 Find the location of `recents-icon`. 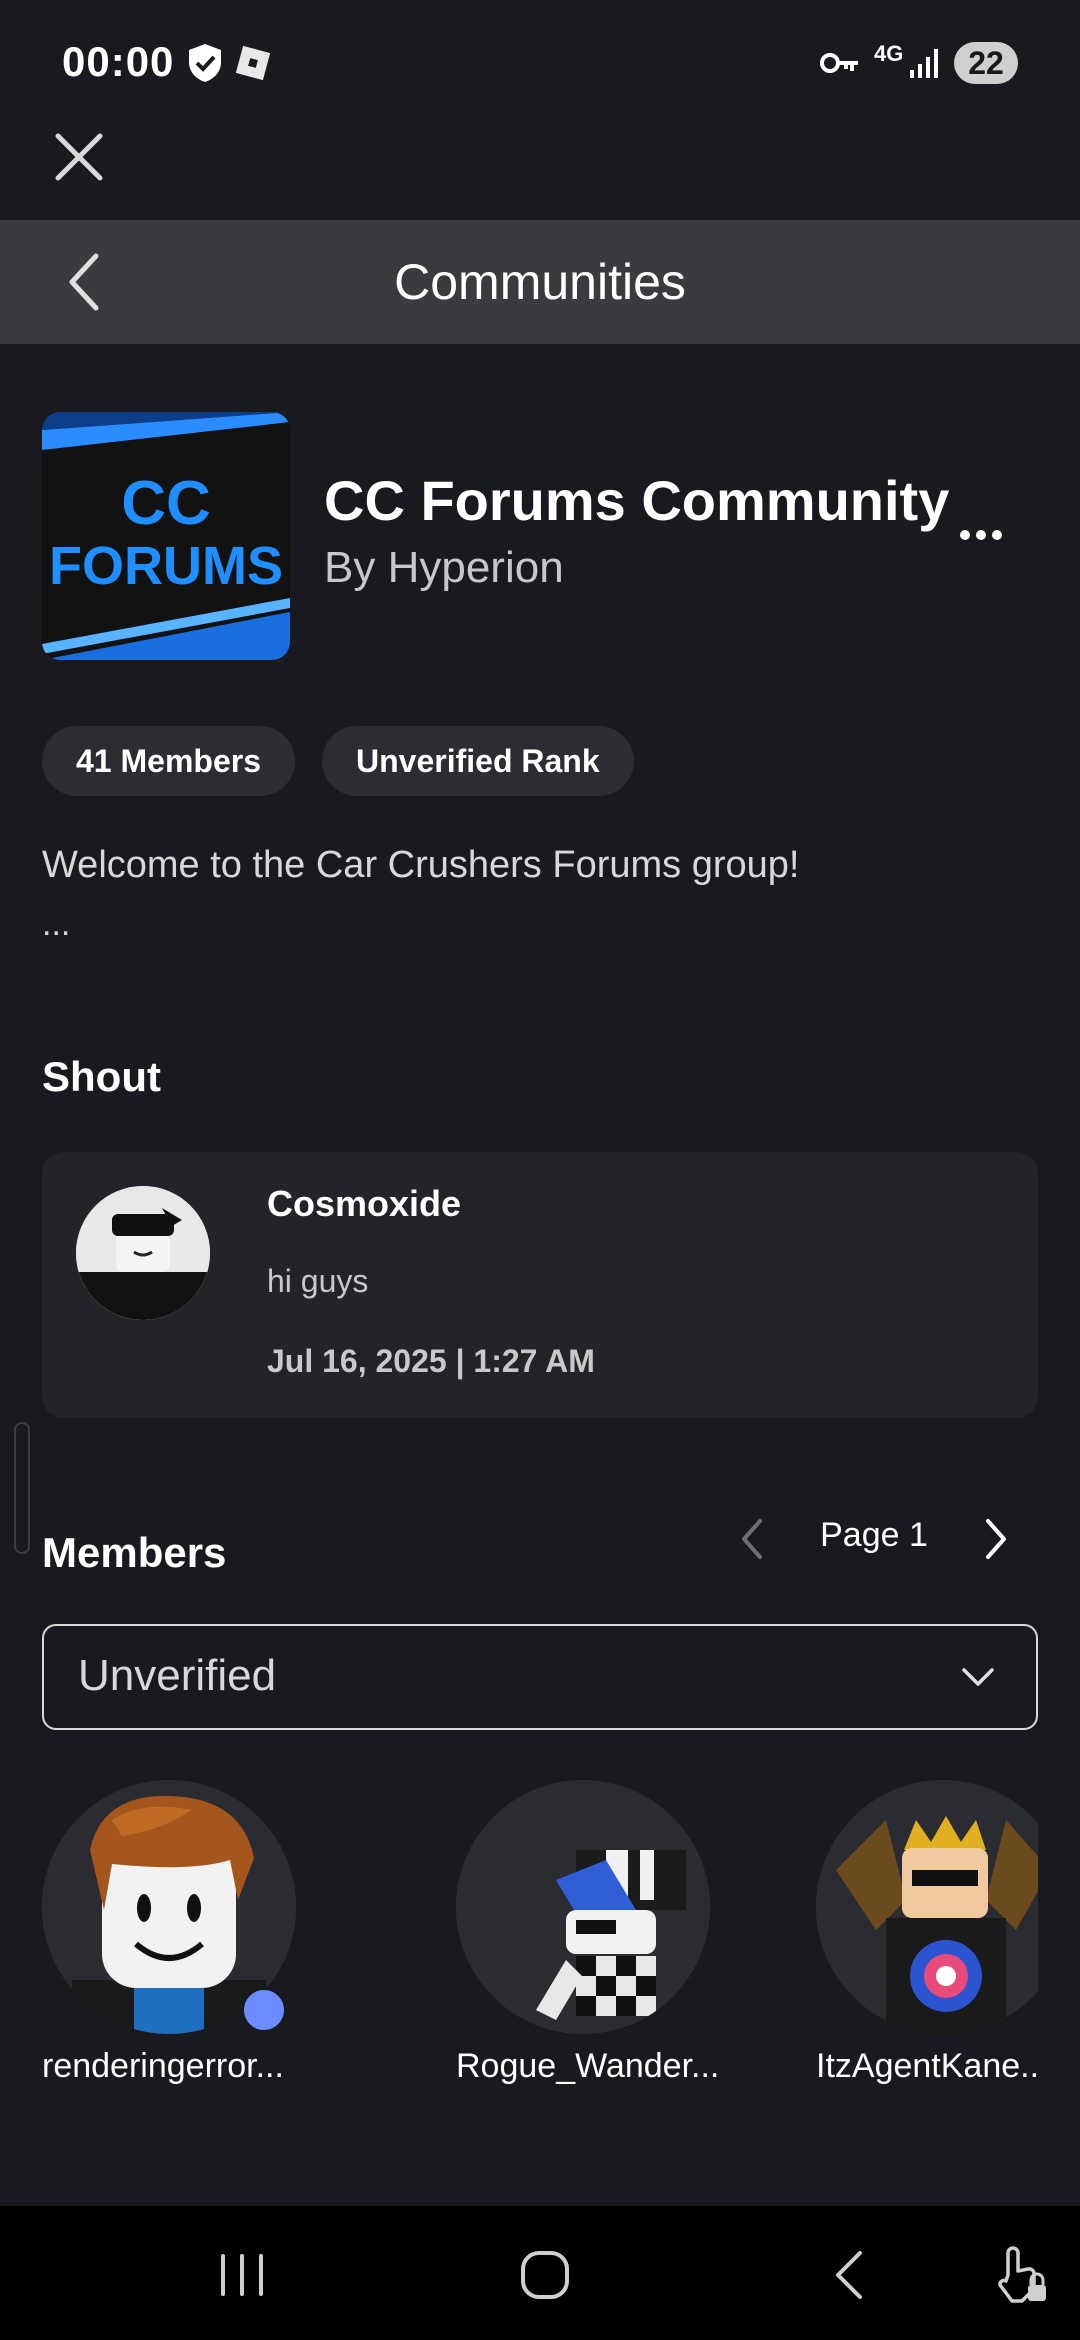

recents-icon is located at coordinates (242, 2275).